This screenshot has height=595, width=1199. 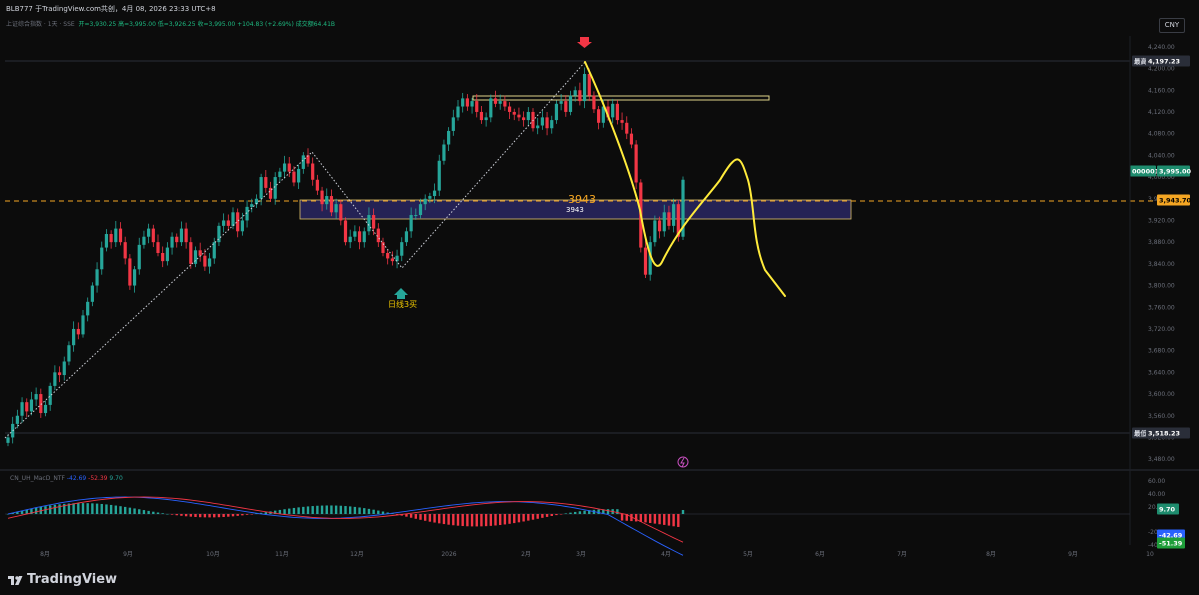 I want to click on dashed-level-tag: 3,943.70, so click(x=1175, y=201).